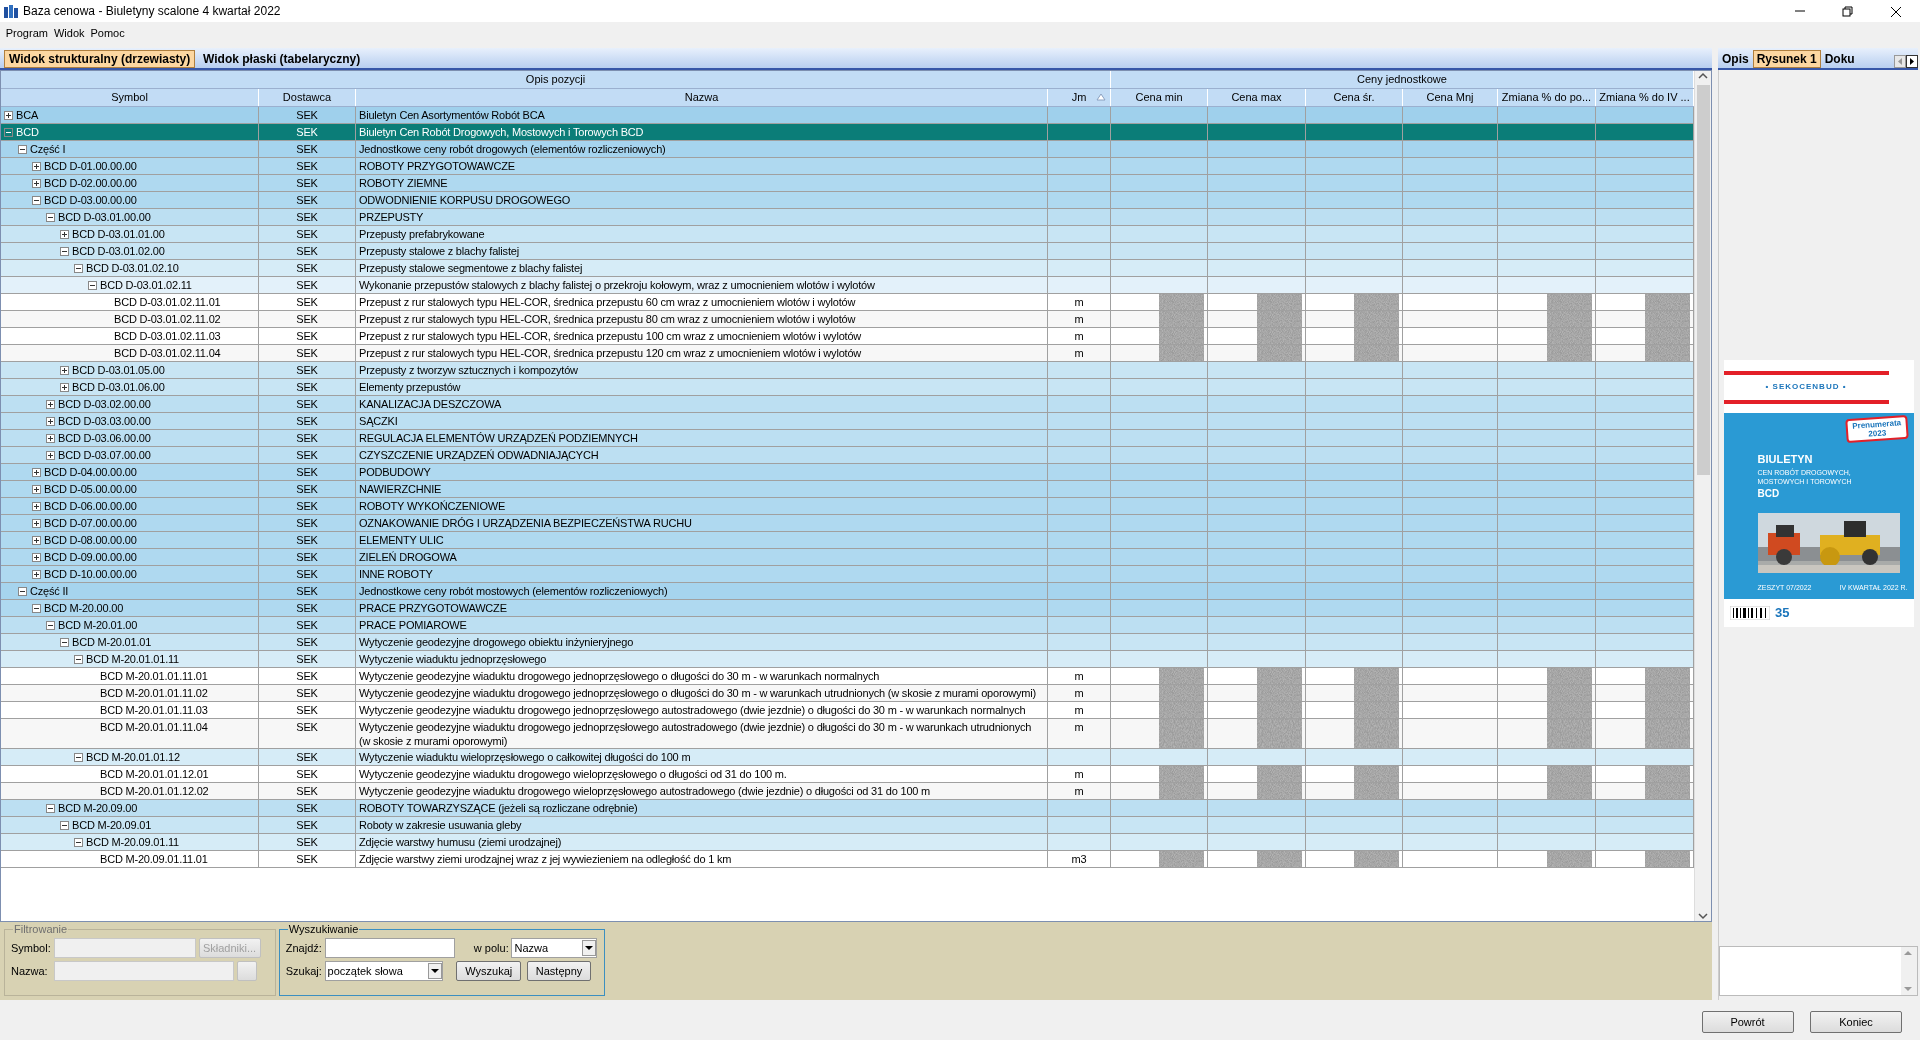  Describe the element at coordinates (847, 842) in the screenshot. I see `tree-row: BCD M-20.09.01.11 SEK Zdjęcie warstwy humusu (ziemi urodzajnej)` at that location.